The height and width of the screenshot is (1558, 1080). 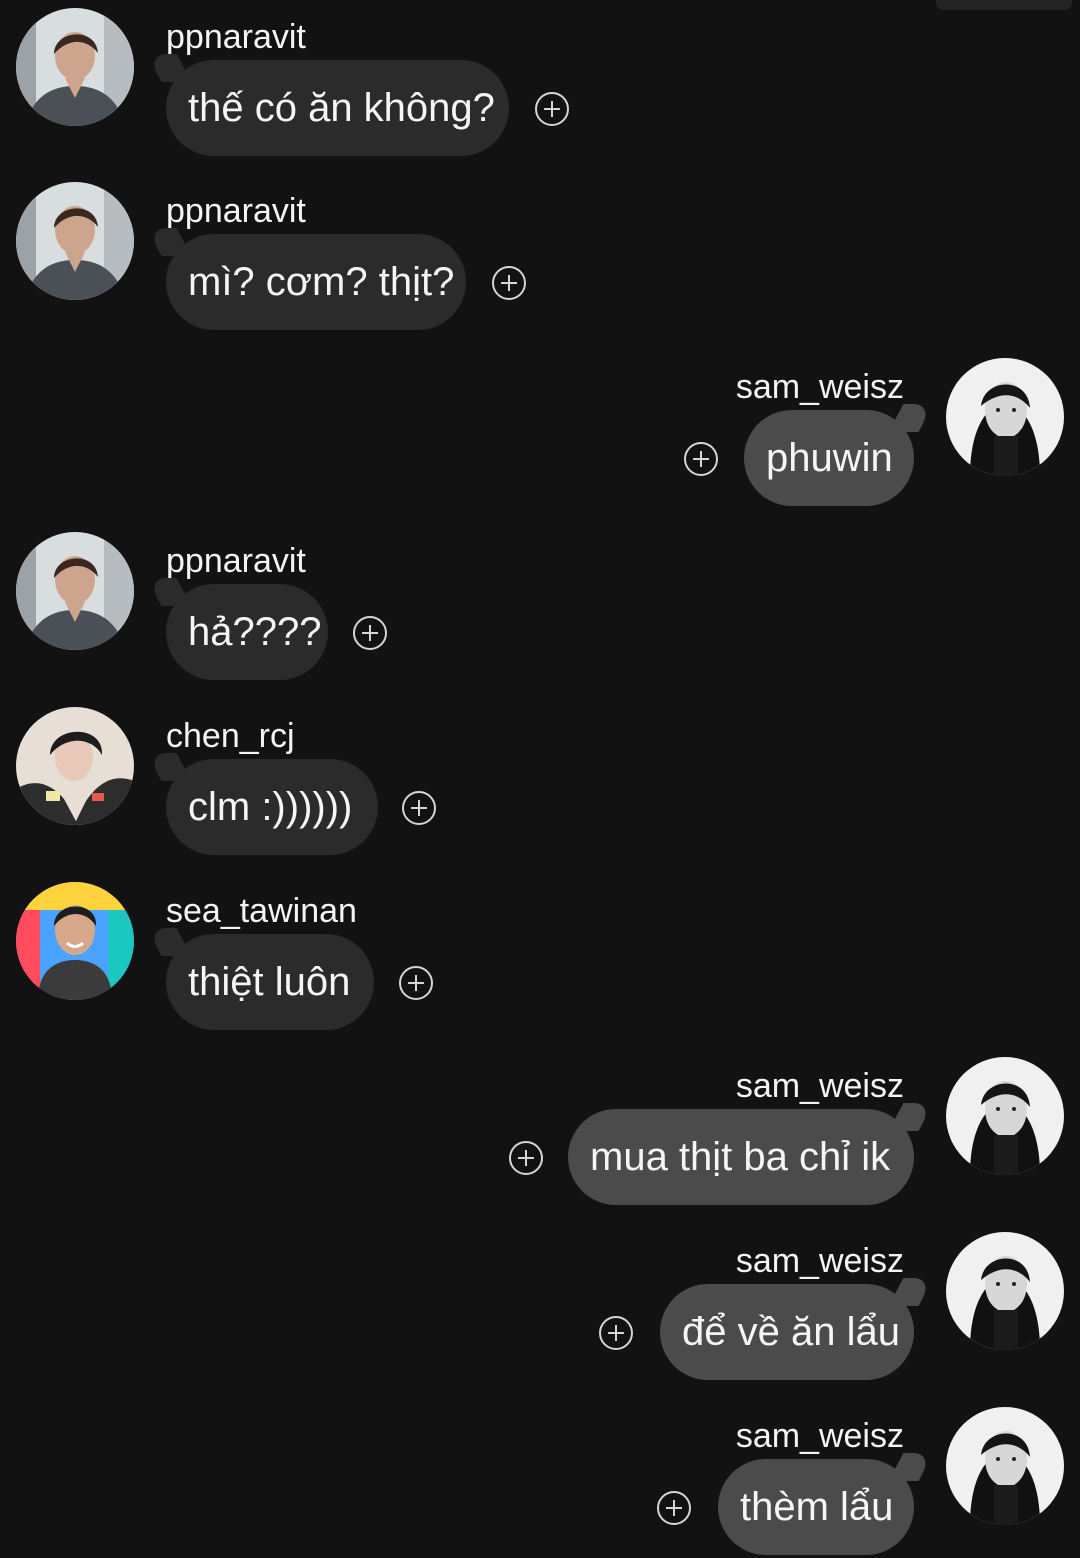 What do you see at coordinates (816, 1507) in the screenshot?
I see `message-bubble: thèm lẩu` at bounding box center [816, 1507].